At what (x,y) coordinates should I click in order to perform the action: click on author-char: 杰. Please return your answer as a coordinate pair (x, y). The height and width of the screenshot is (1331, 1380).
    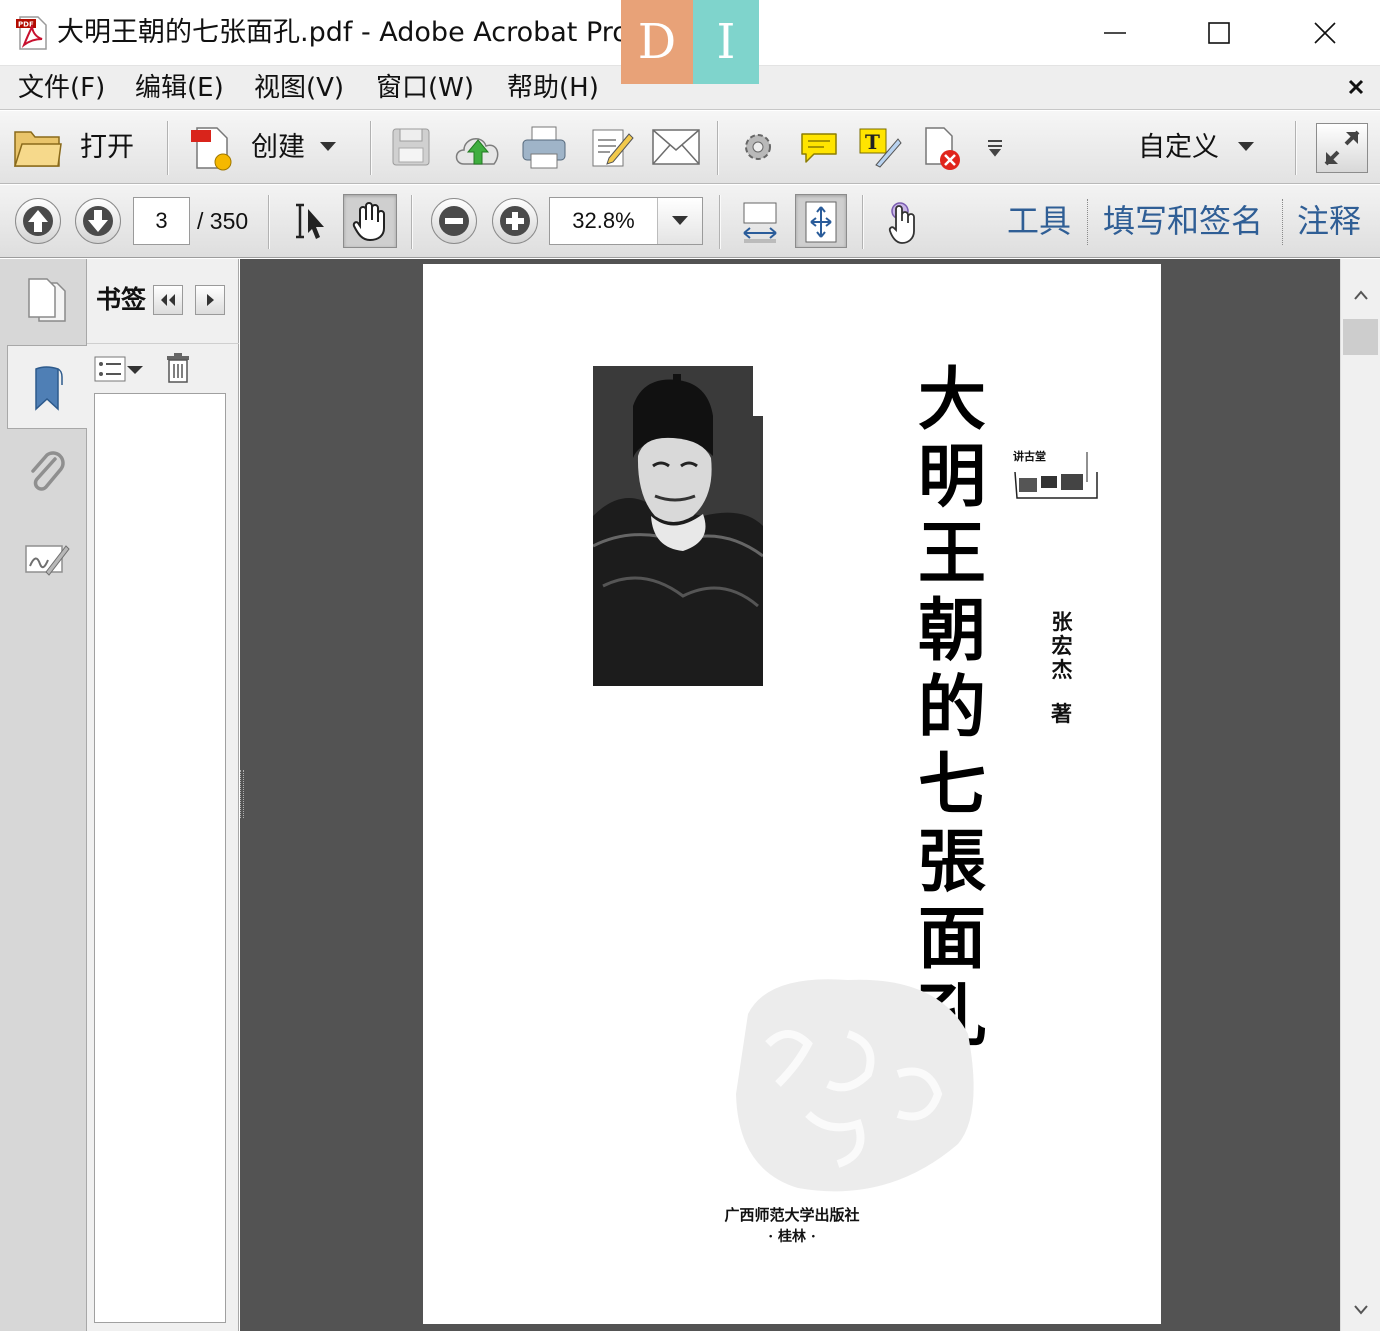
    Looking at the image, I should click on (1062, 669).